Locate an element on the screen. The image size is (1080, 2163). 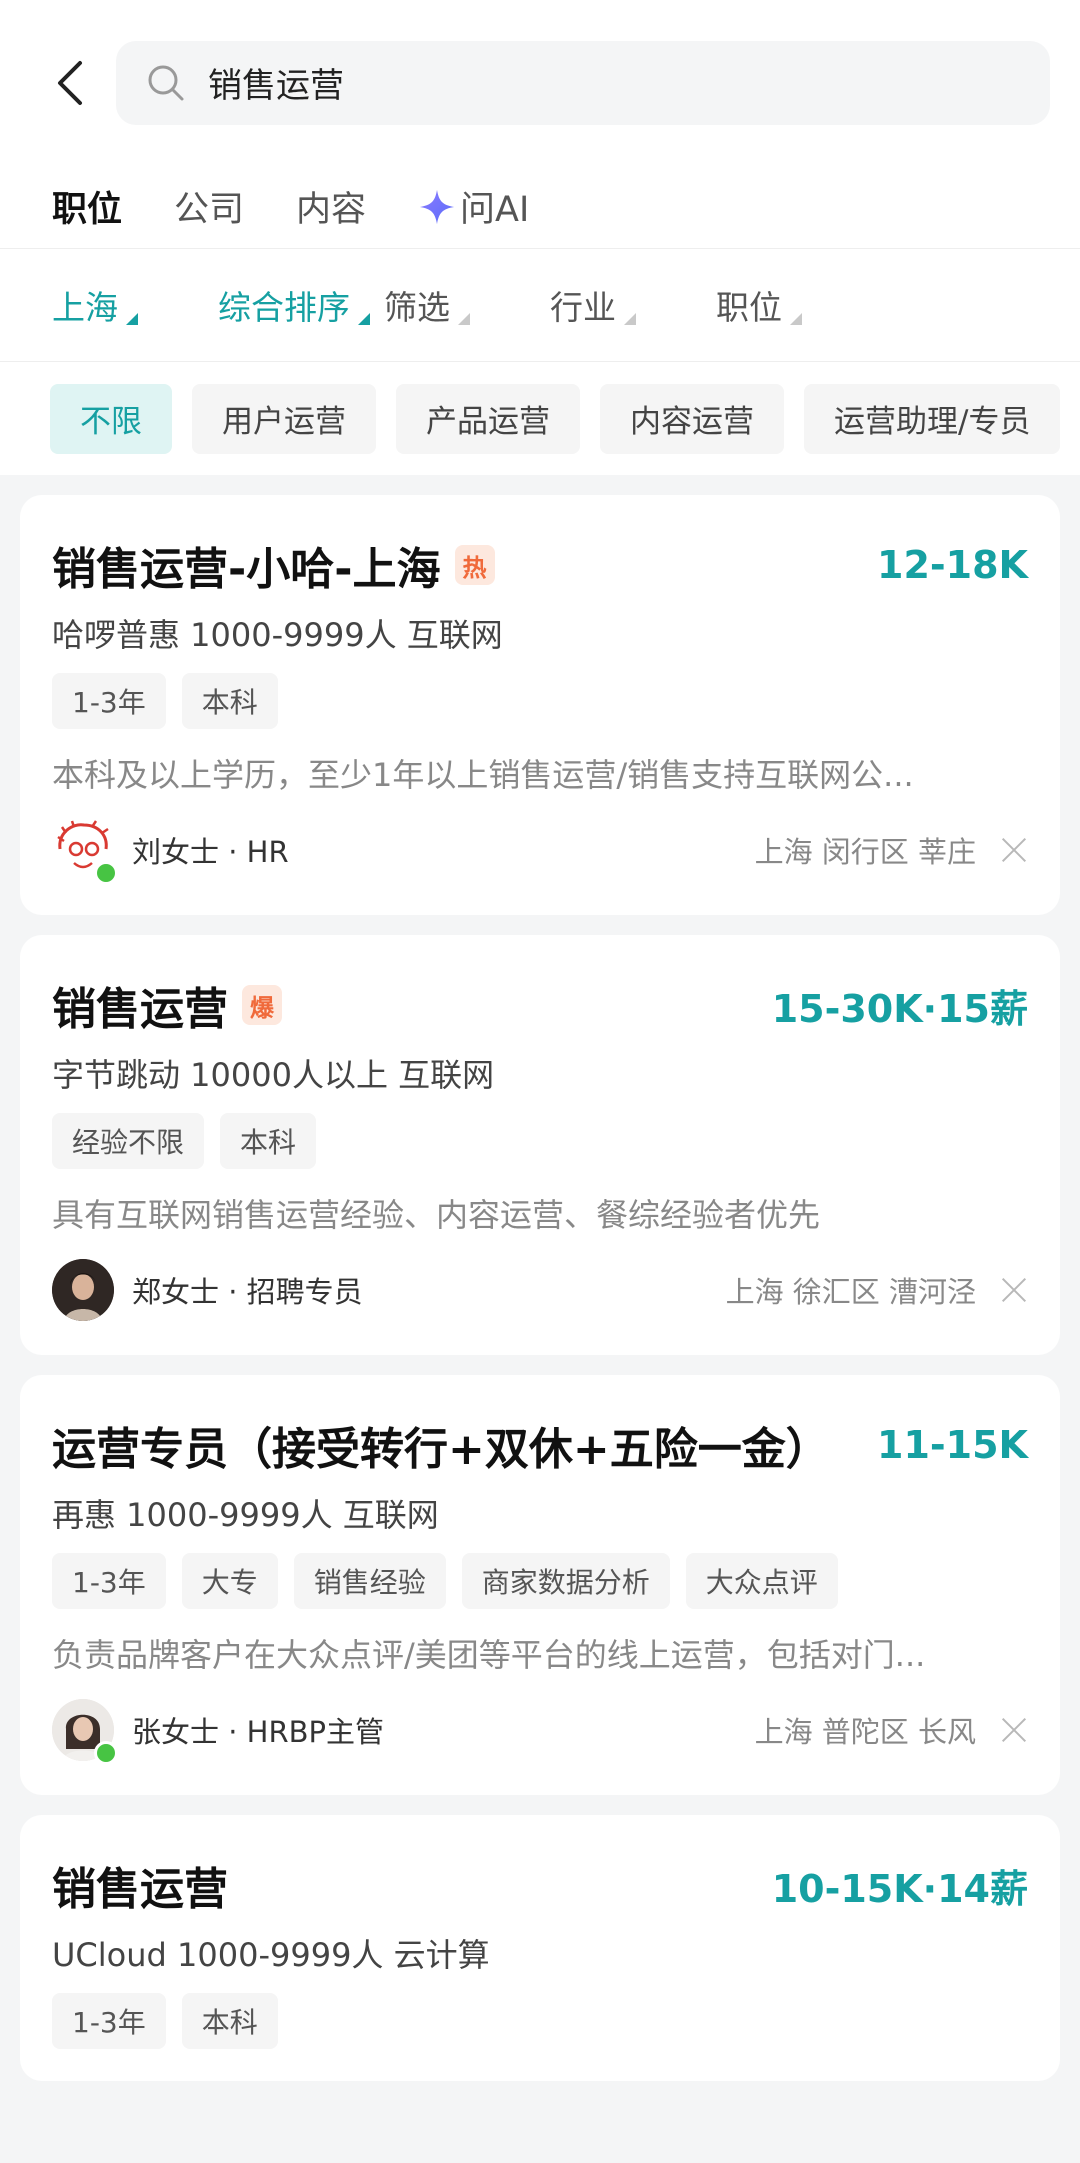
location-wrap: 上海 闵行区 莘庄 is located at coordinates (891, 850).